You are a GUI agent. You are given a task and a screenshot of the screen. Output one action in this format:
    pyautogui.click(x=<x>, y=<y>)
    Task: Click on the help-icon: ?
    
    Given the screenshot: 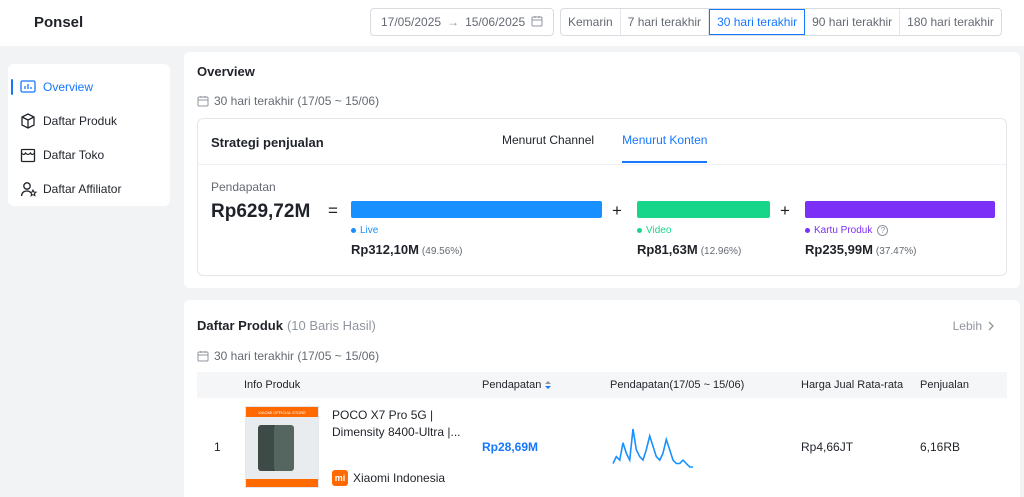 What is the action you would take?
    pyautogui.click(x=883, y=230)
    